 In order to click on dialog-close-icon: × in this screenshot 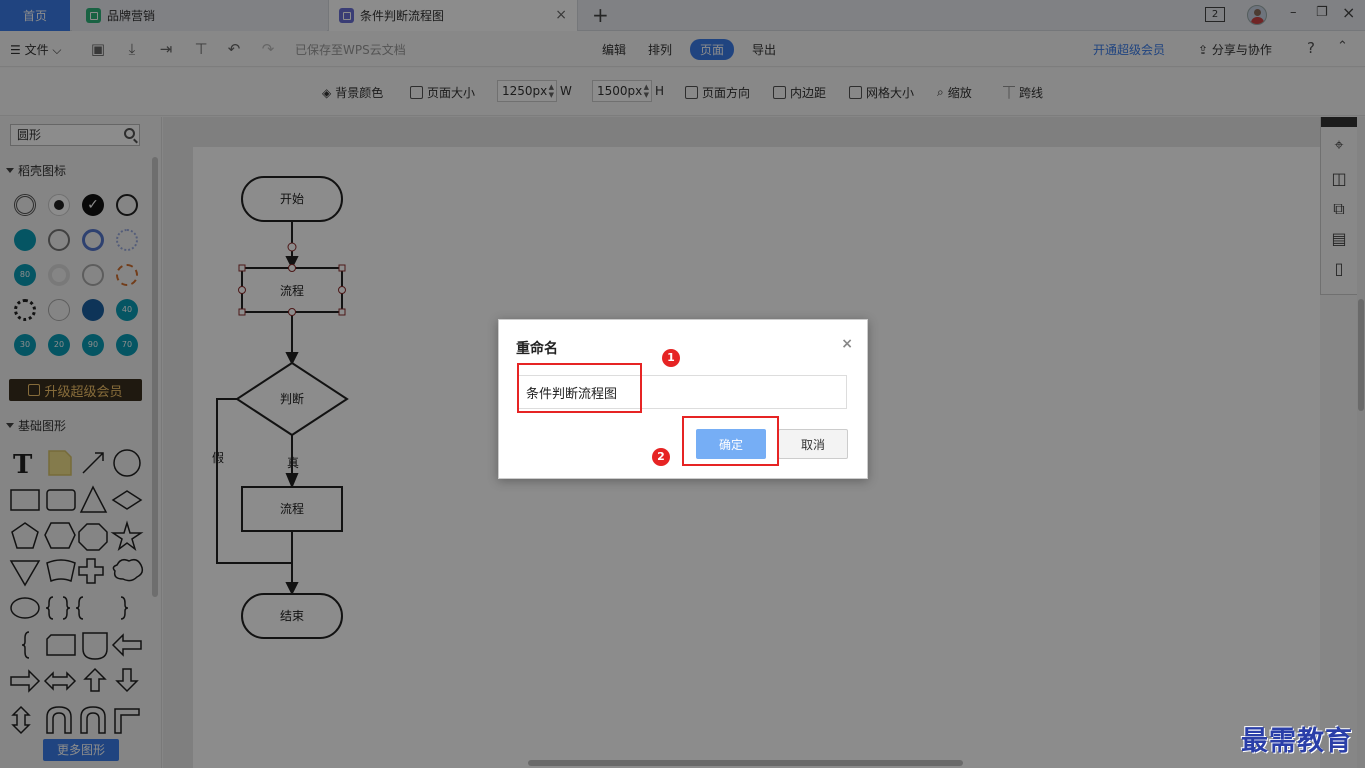, I will do `click(847, 344)`.